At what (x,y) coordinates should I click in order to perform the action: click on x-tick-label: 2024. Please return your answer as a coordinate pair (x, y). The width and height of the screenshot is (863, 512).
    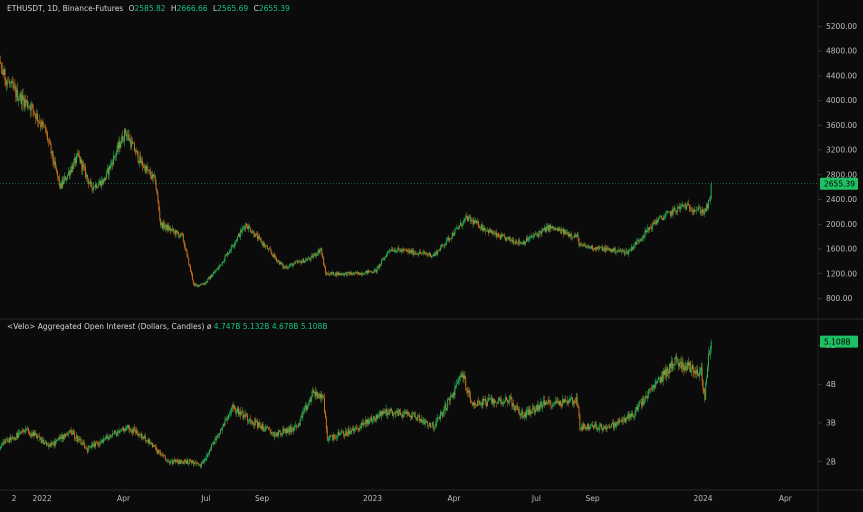
    Looking at the image, I should click on (702, 498).